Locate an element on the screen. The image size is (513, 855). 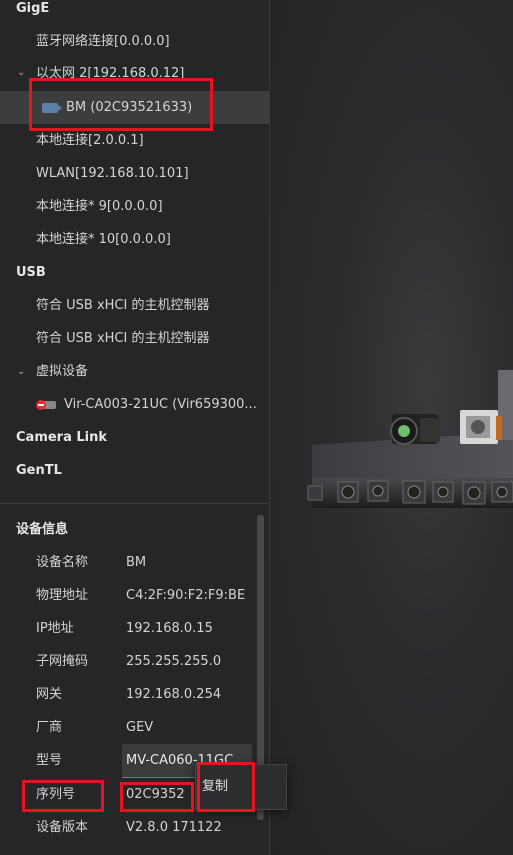
tree-item-virtual-devices: 虚拟设备 is located at coordinates (62, 371).